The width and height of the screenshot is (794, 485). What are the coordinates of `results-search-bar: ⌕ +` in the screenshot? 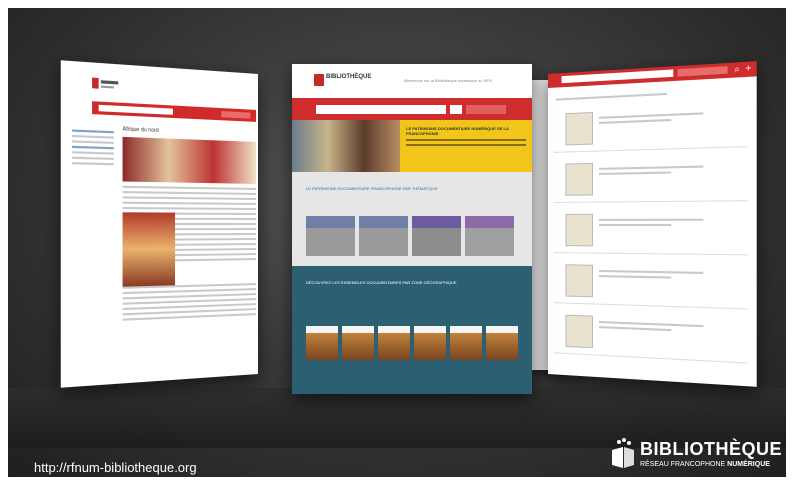 It's located at (652, 74).